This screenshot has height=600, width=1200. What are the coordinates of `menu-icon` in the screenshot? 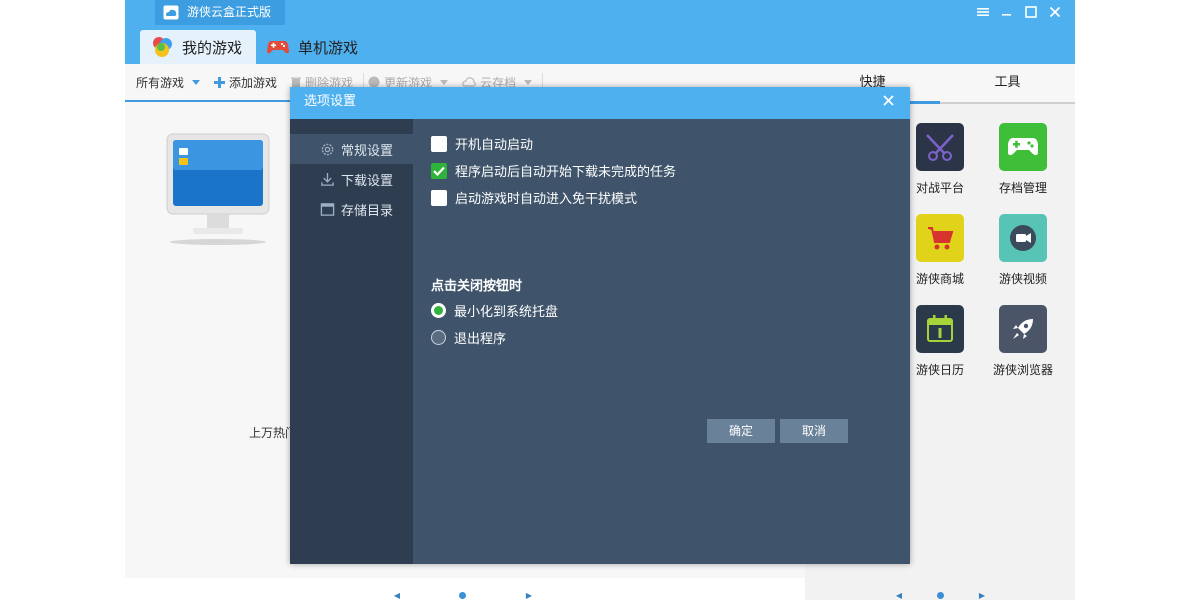 It's located at (983, 12).